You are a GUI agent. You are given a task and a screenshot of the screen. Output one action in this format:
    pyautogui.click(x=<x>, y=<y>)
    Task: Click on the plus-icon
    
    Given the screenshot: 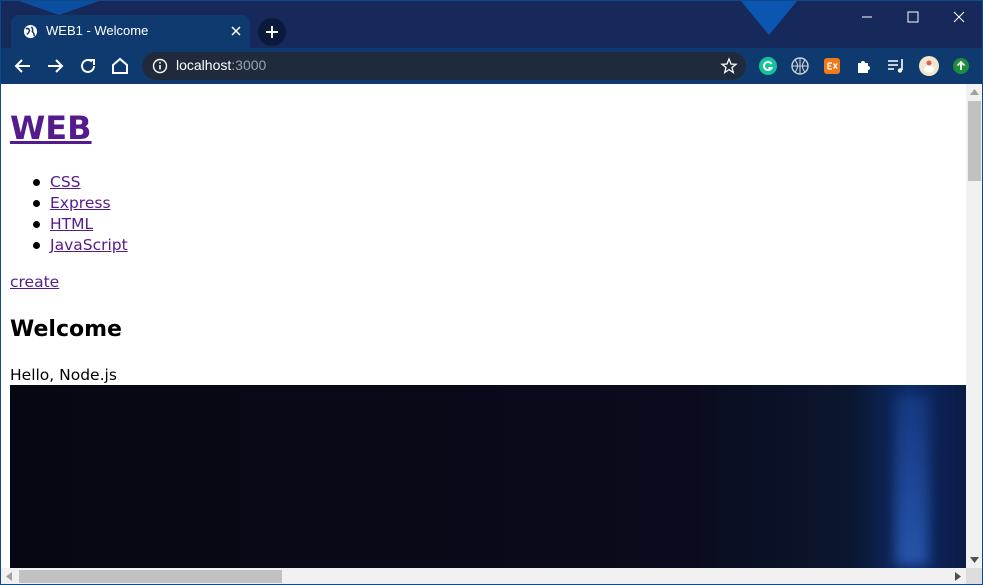 What is the action you would take?
    pyautogui.click(x=272, y=32)
    